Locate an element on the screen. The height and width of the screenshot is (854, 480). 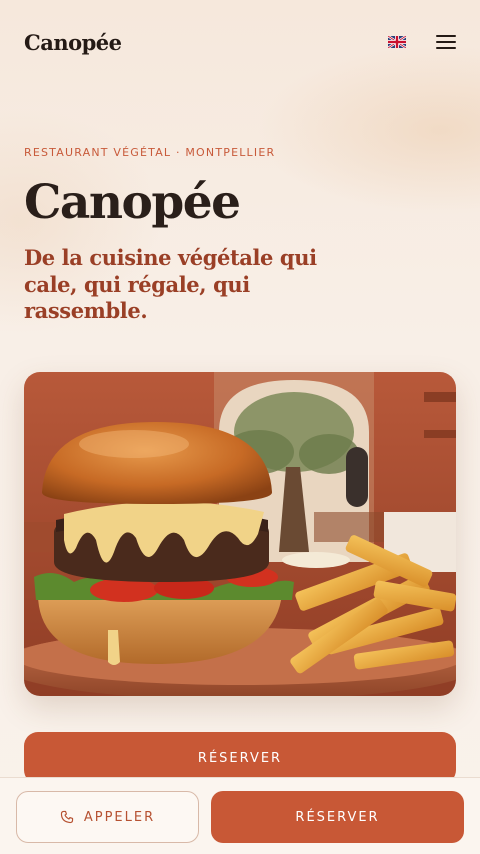
phone-icon is located at coordinates (66, 817).